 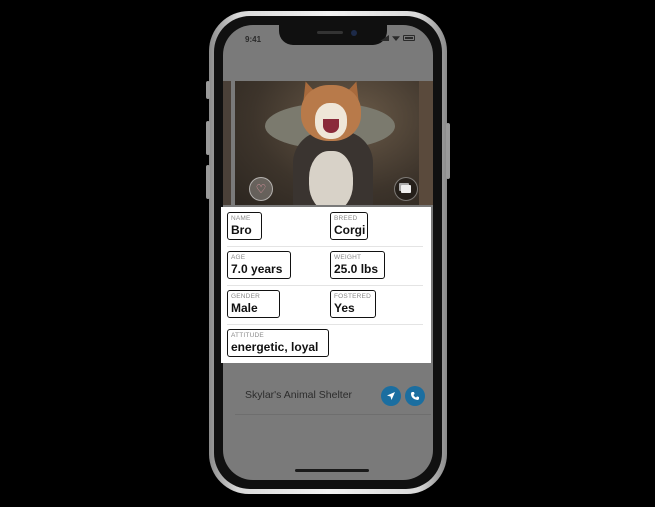 What do you see at coordinates (354, 33) in the screenshot?
I see `front-camera` at bounding box center [354, 33].